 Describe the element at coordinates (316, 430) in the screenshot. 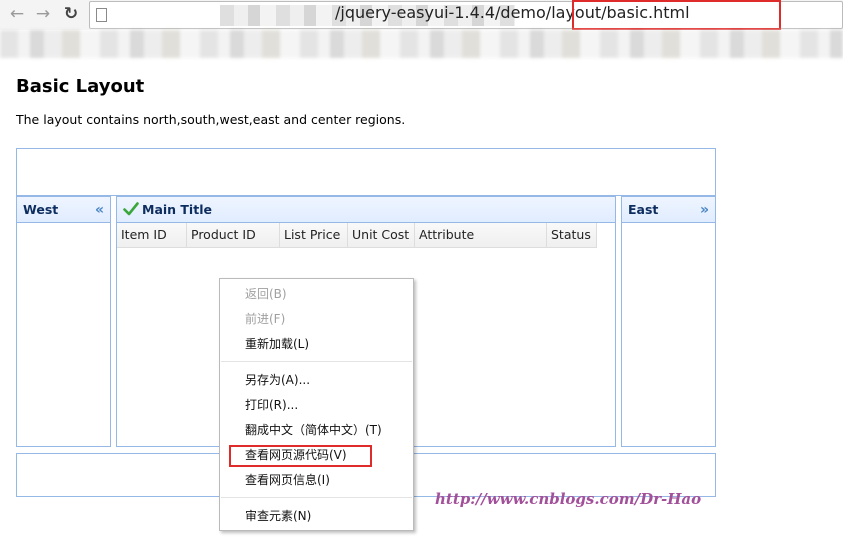

I see `menu-item-translate: 翻成中文（简体中文）(T)` at that location.